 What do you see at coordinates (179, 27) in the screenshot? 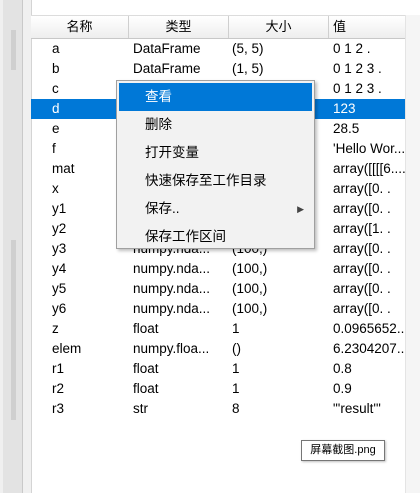
I see `header-type: 类型` at bounding box center [179, 27].